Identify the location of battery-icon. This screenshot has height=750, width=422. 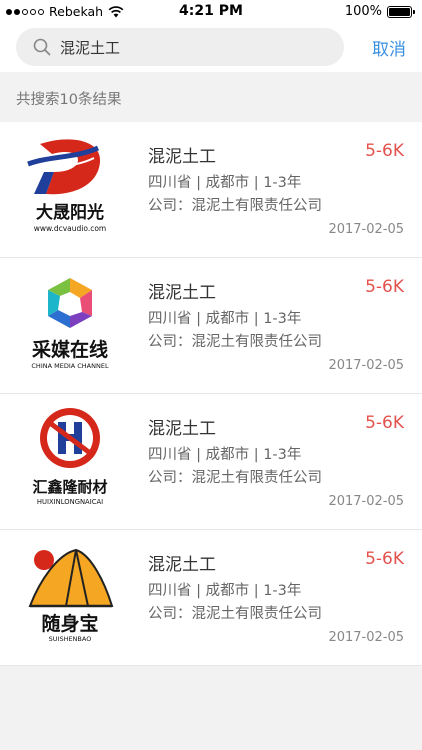
(401, 11).